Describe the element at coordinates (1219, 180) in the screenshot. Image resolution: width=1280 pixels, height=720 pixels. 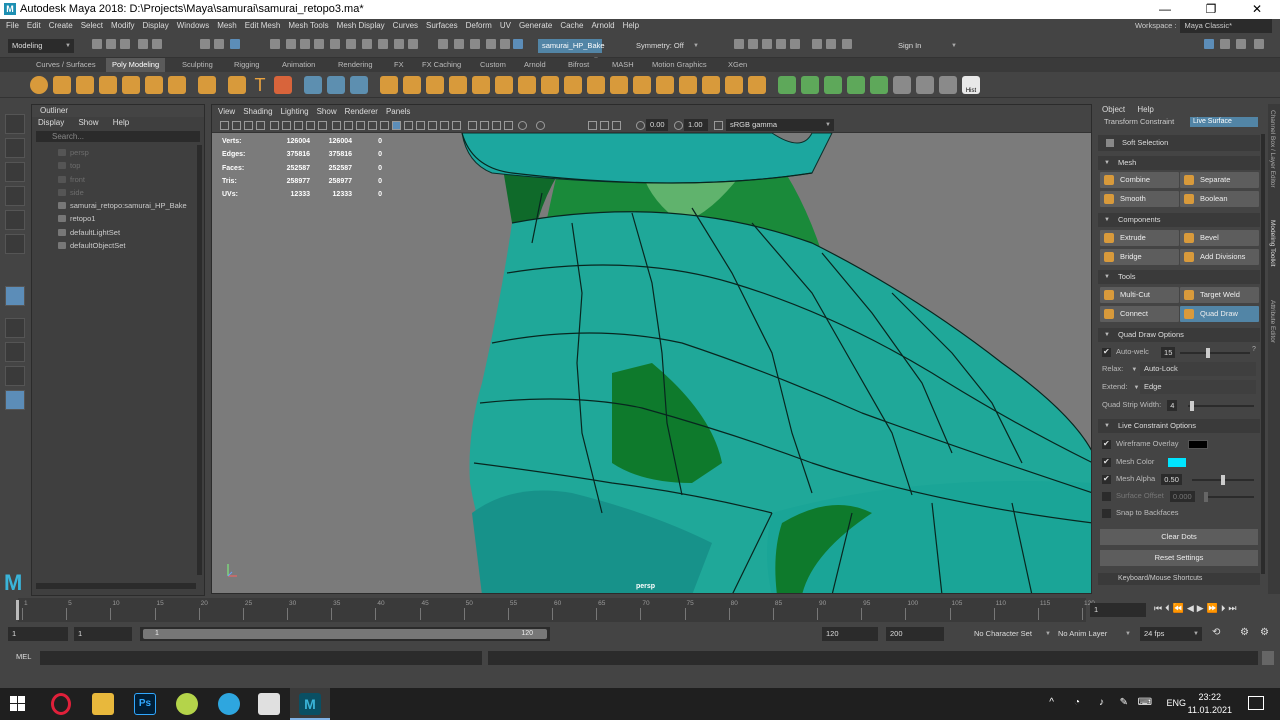
I see `separate-button: Separate` at that location.